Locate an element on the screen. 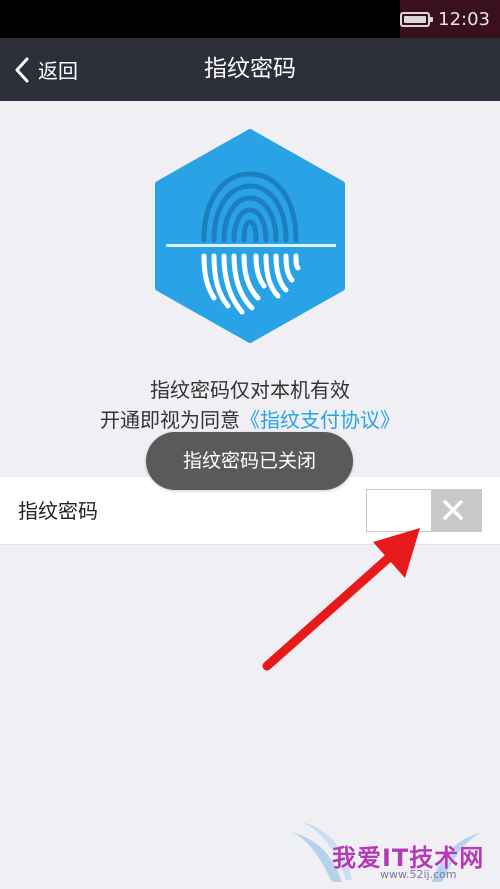  description-line-2: 开通即视为同意《指纹支付协议》 is located at coordinates (250, 418).